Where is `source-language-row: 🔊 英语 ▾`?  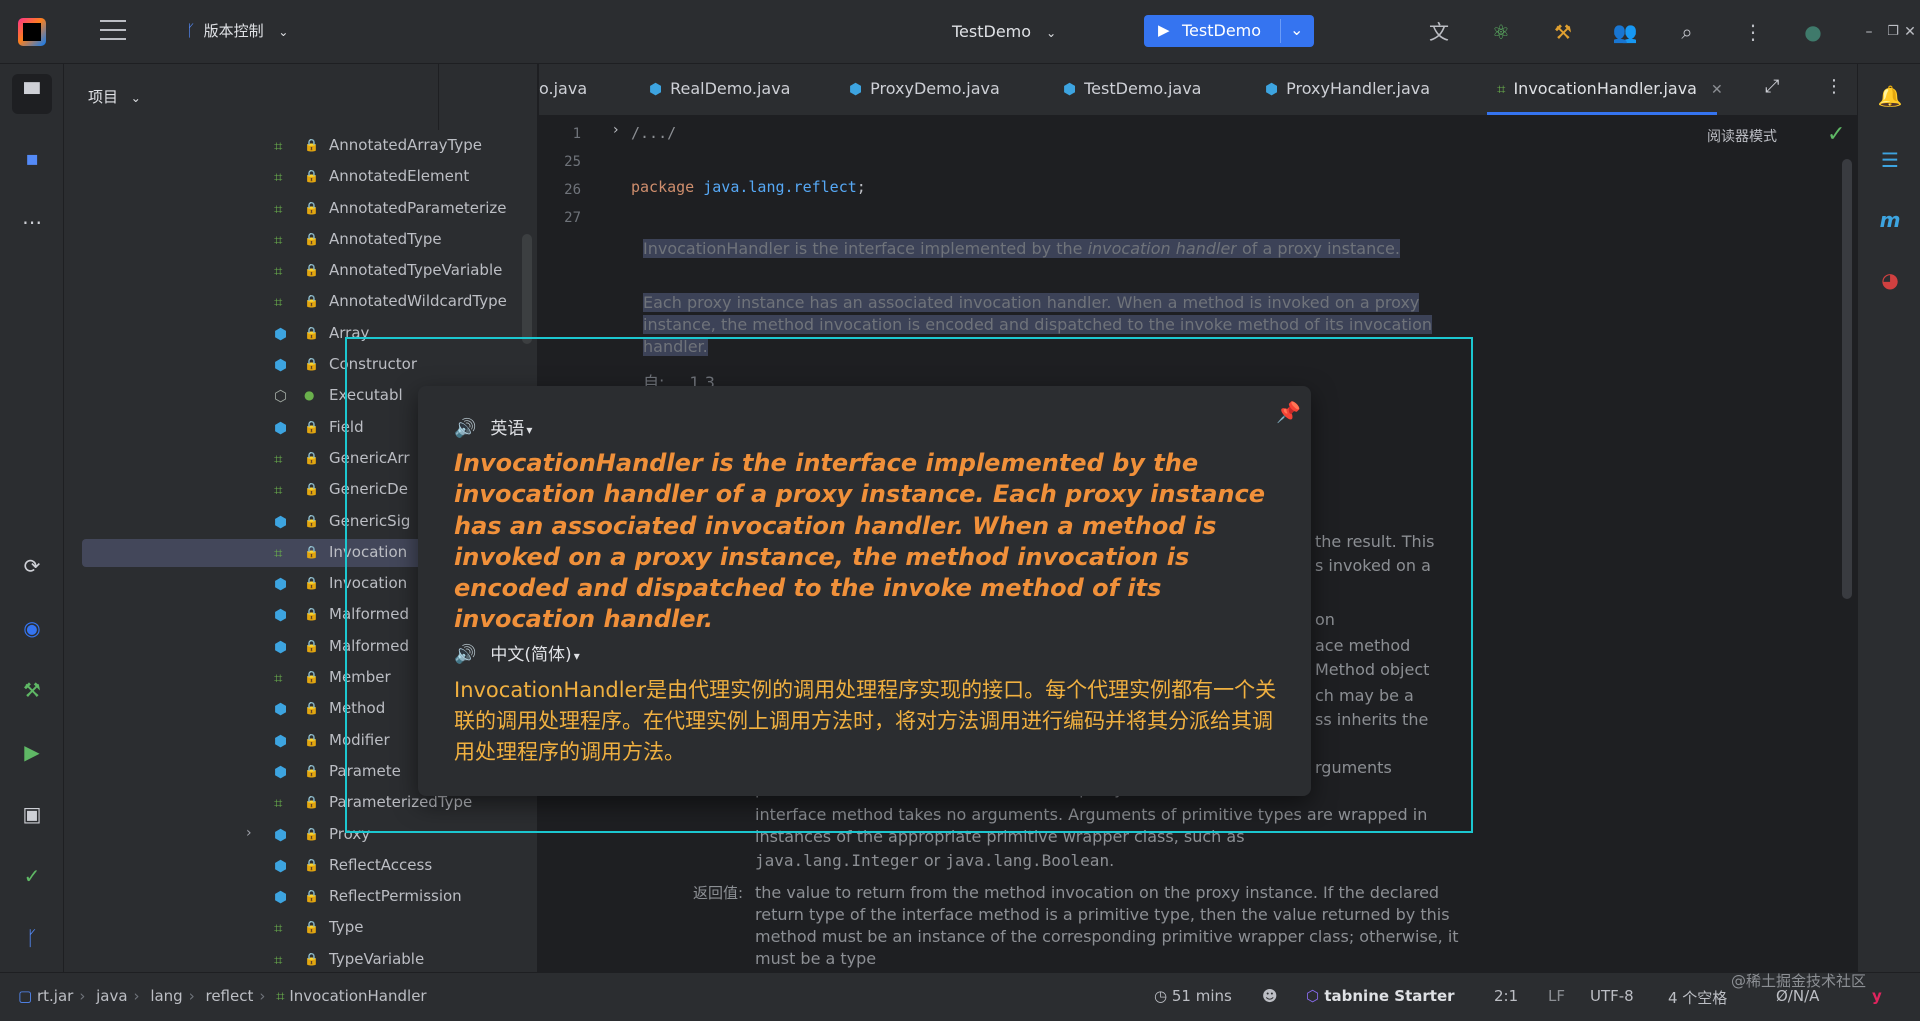 source-language-row: 🔊 英语 ▾ is located at coordinates (493, 426).